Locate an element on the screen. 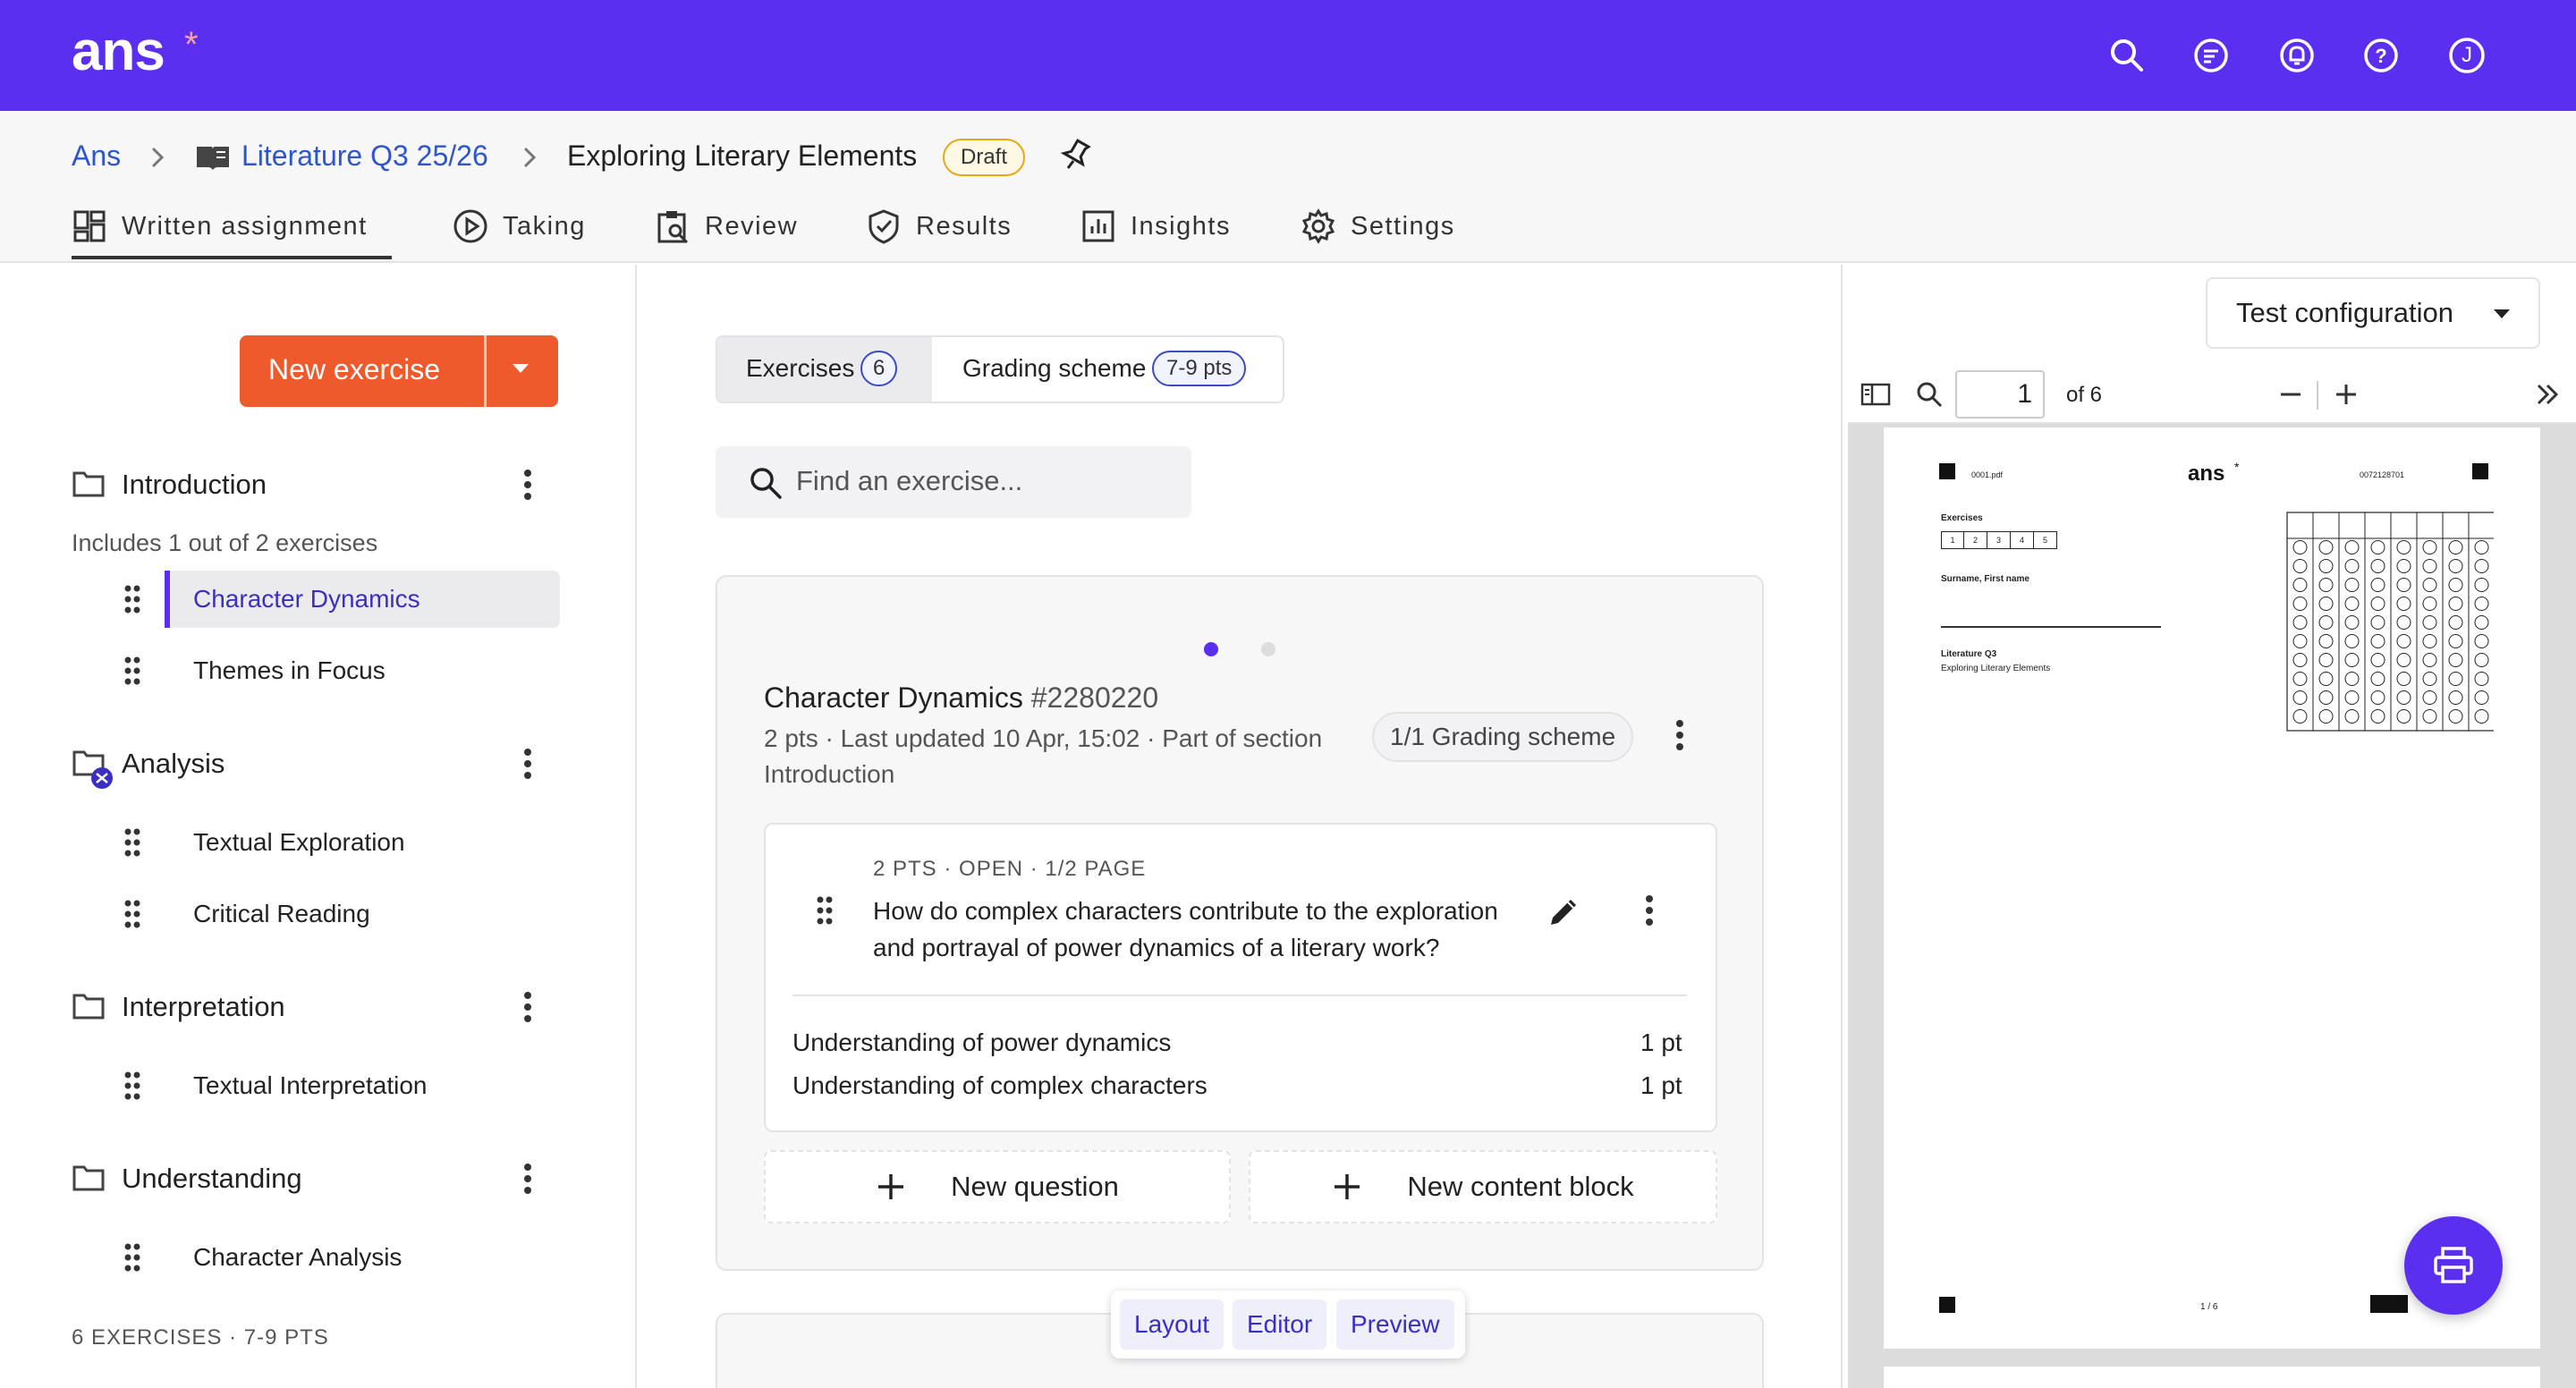 This screenshot has height=1388, width=2576. pin-icon is located at coordinates (1075, 156).